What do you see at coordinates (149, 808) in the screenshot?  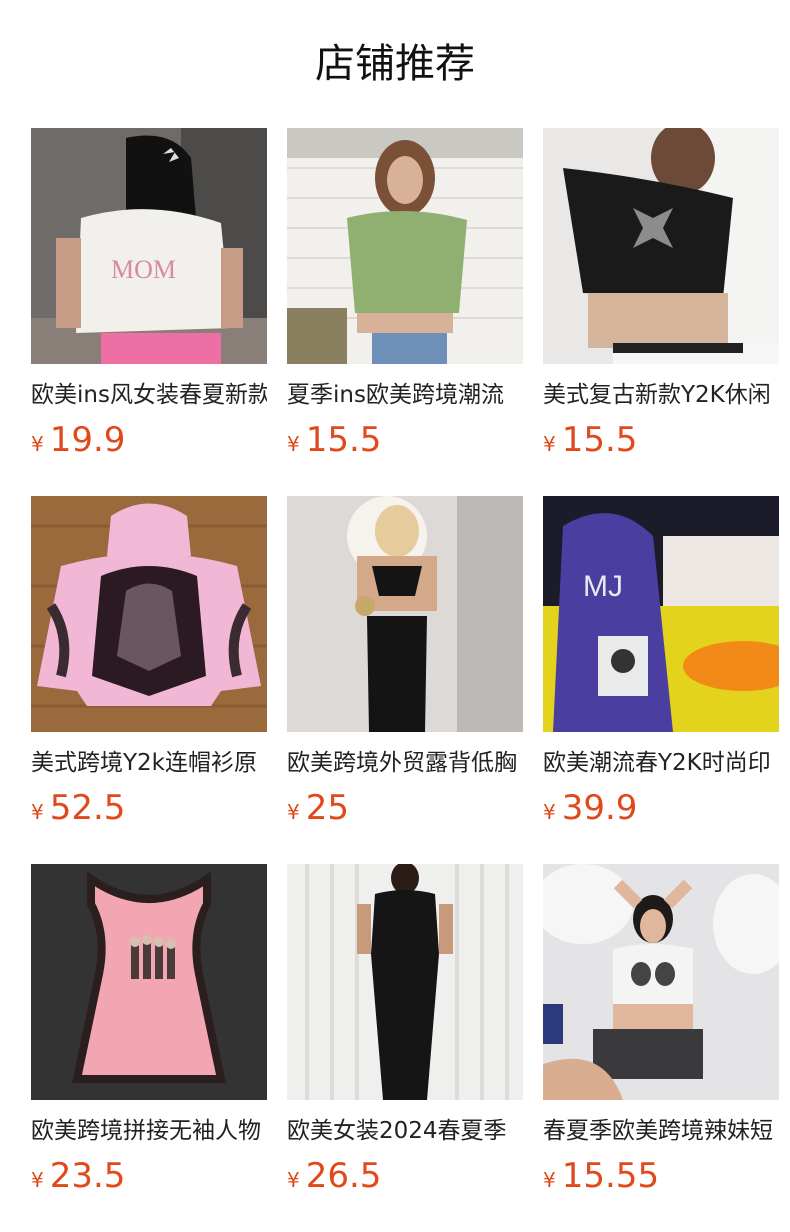 I see `product-price: ¥52.5` at bounding box center [149, 808].